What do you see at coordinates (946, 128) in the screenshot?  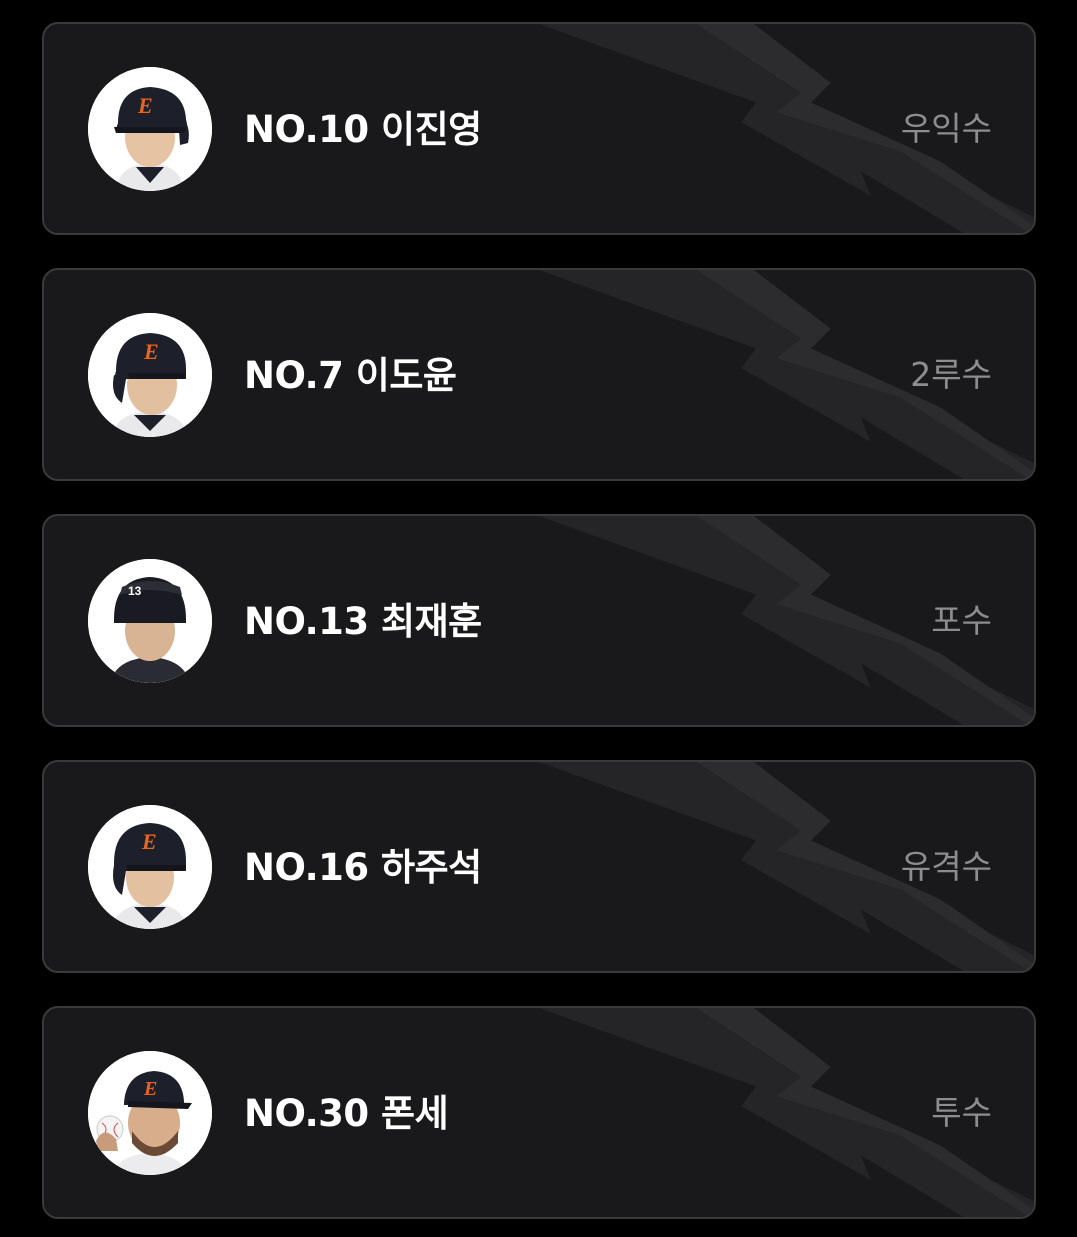 I see `player-position: 우익수` at bounding box center [946, 128].